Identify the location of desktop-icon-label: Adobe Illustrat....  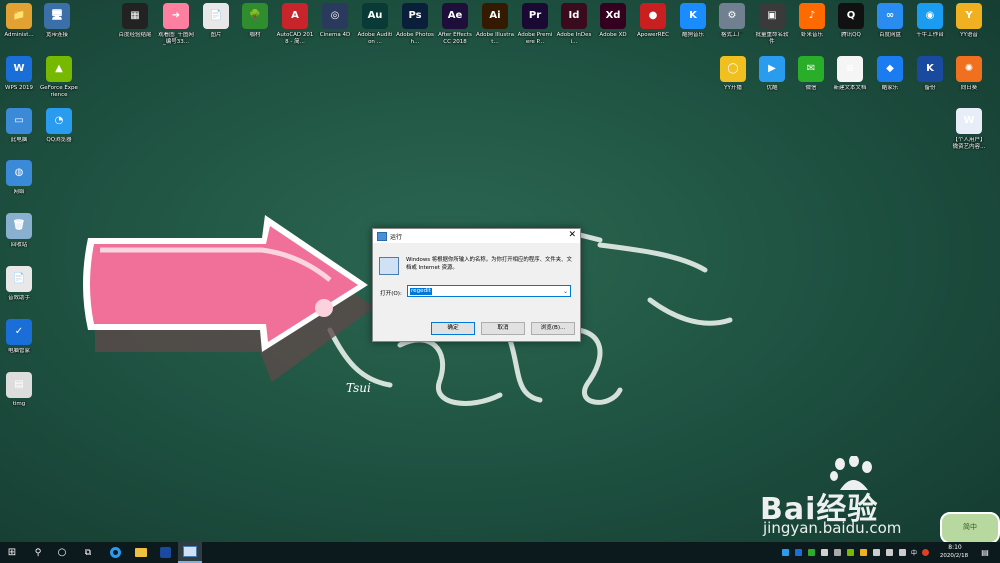
(495, 38).